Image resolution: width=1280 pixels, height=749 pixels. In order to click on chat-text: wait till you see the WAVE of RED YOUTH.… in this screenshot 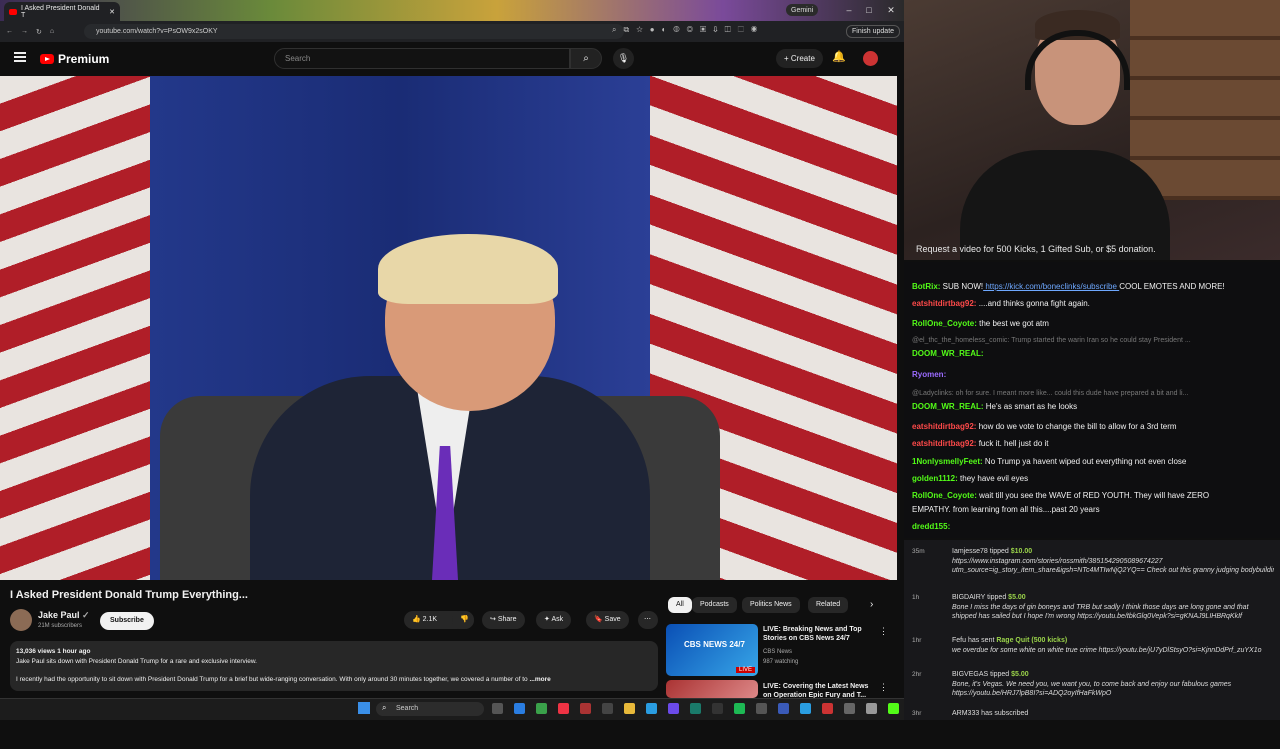, I will do `click(1094, 495)`.